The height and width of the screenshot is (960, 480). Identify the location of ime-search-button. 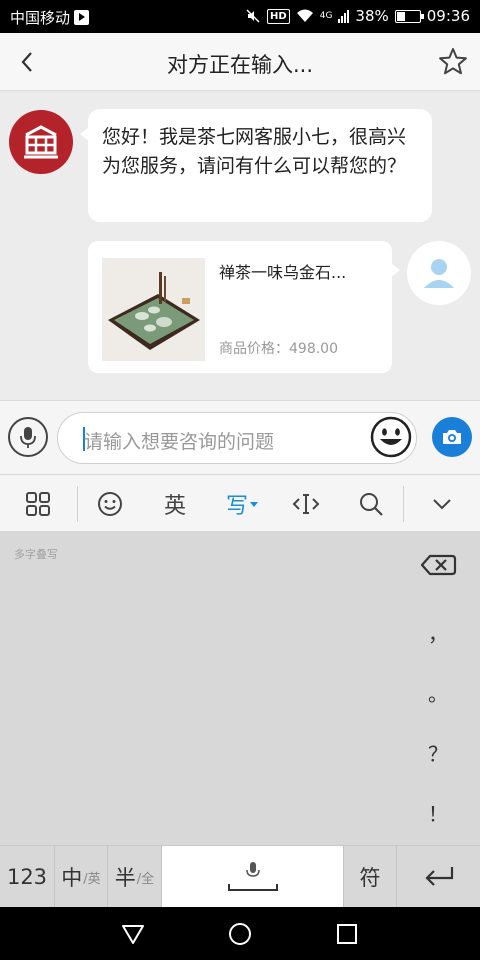
(371, 504).